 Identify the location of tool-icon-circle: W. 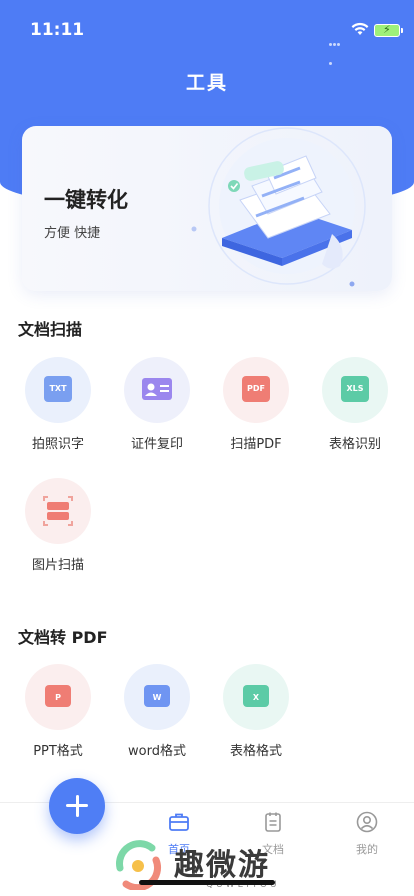
(157, 697).